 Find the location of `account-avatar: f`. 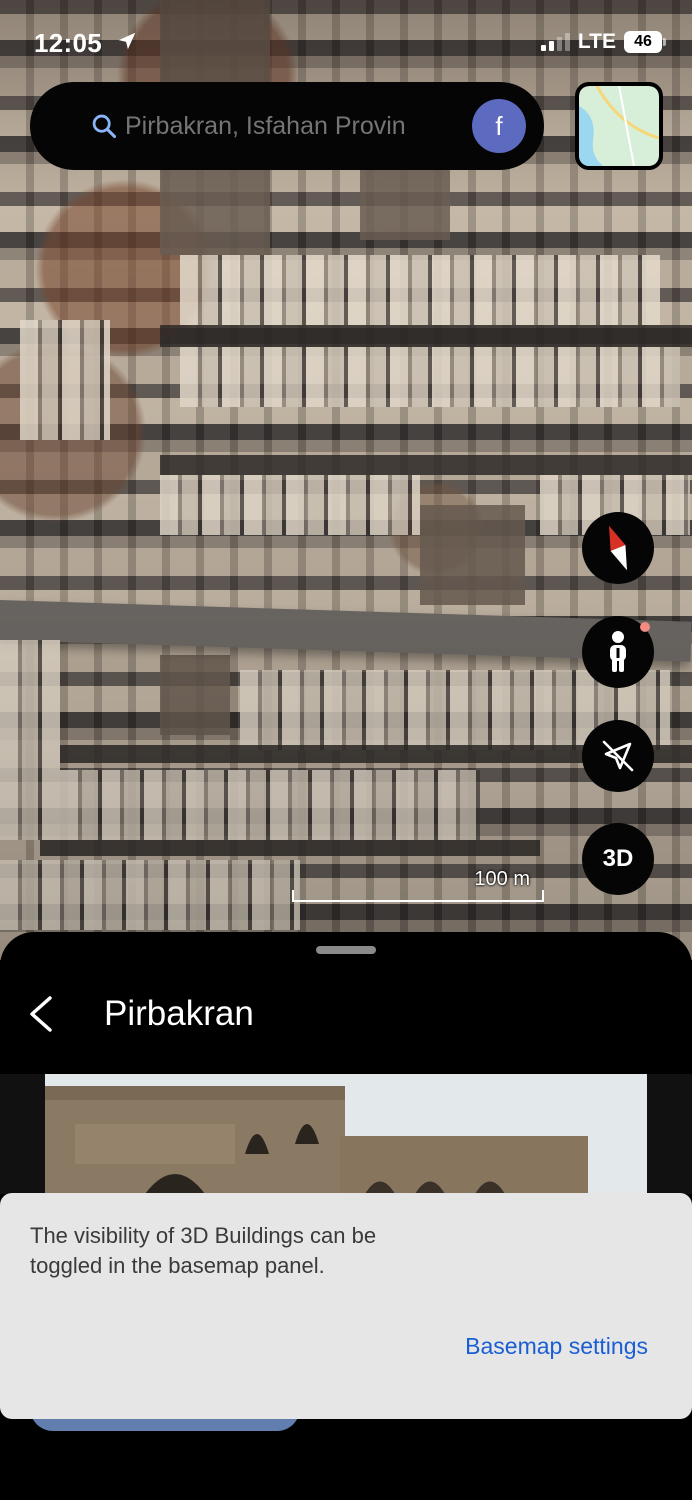

account-avatar: f is located at coordinates (499, 126).